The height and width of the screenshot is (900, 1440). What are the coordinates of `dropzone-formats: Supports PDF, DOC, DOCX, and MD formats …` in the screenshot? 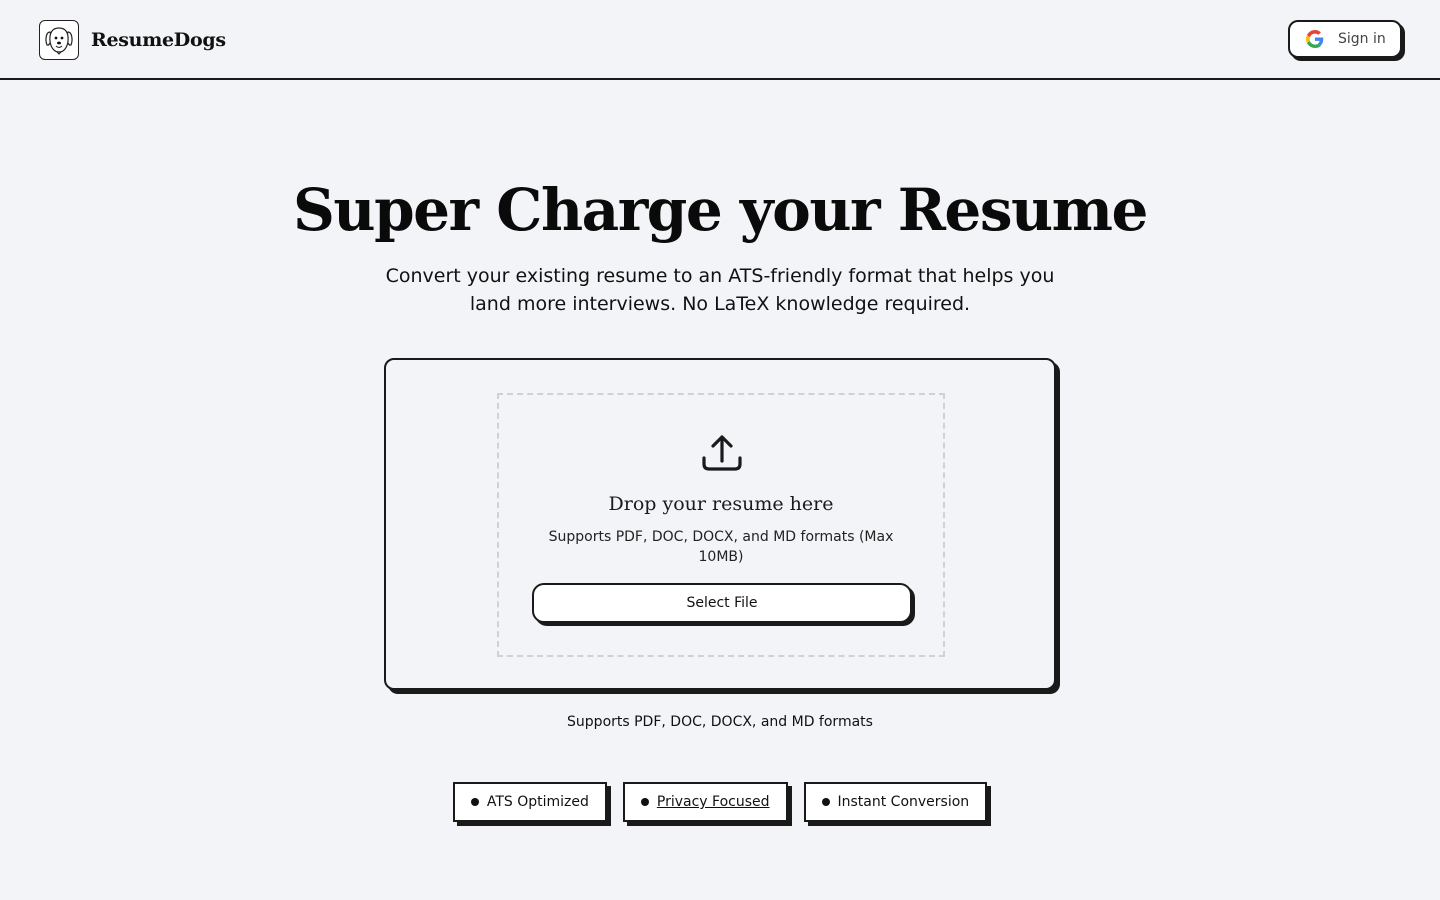 It's located at (721, 547).